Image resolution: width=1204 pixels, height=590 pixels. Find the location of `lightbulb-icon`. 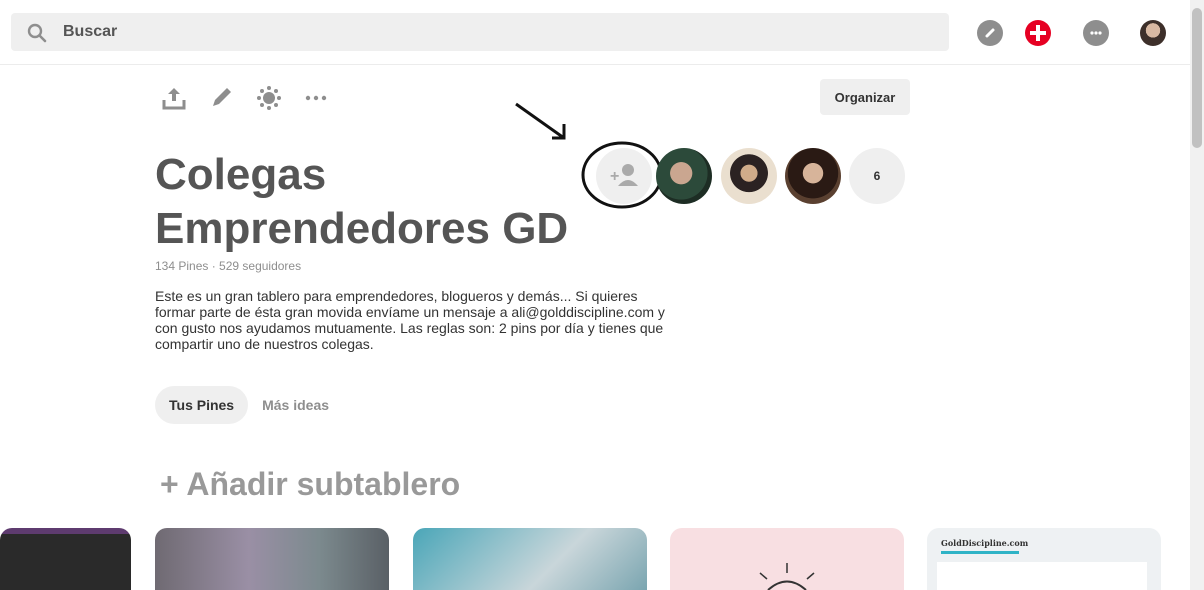

lightbulb-icon is located at coordinates (787, 576).